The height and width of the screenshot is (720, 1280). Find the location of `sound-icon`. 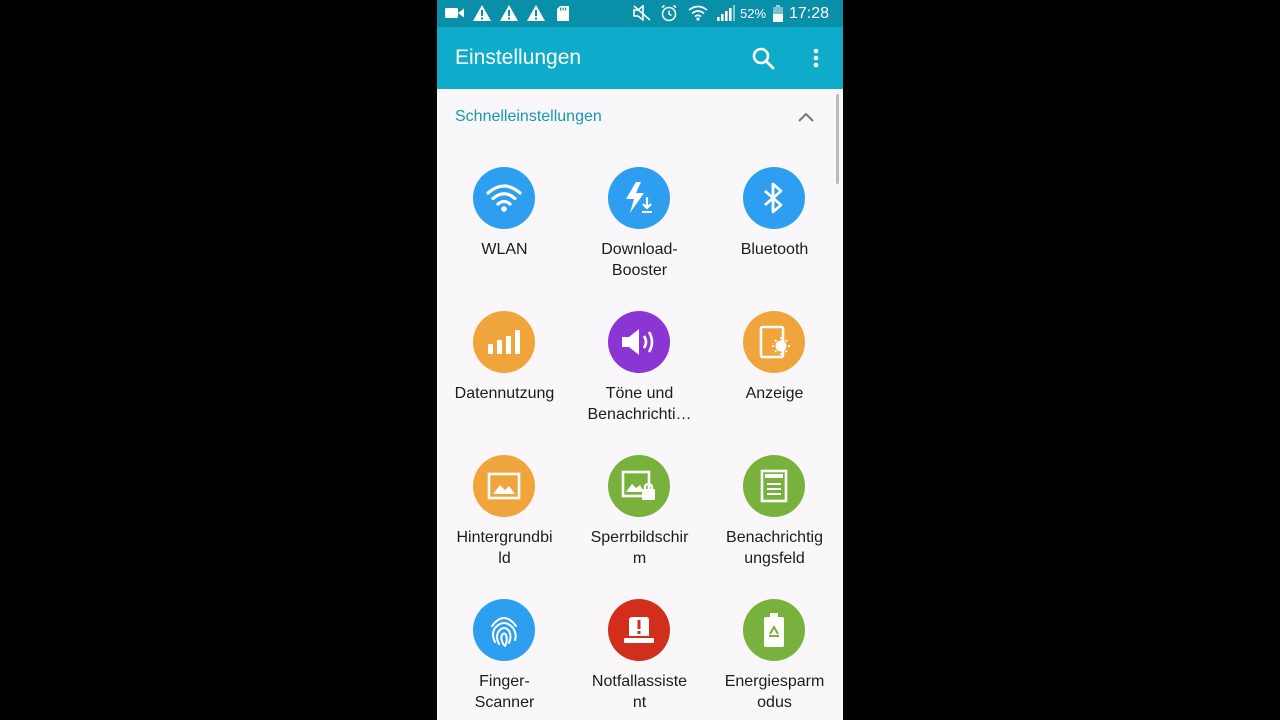

sound-icon is located at coordinates (639, 342).